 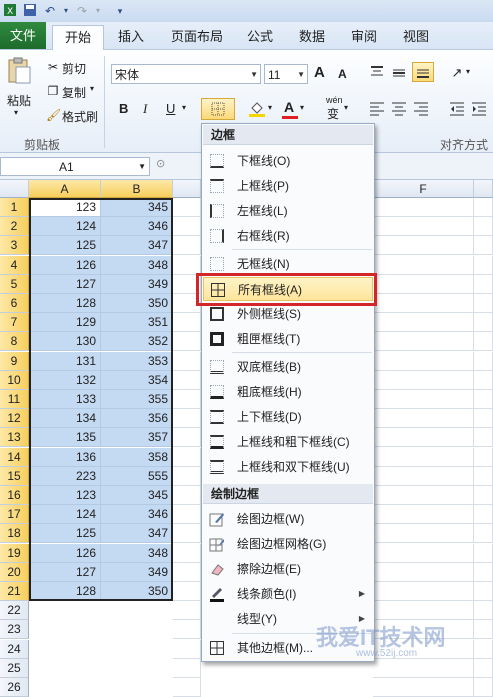 I want to click on paste-button: 粘贴, so click(x=19, y=100).